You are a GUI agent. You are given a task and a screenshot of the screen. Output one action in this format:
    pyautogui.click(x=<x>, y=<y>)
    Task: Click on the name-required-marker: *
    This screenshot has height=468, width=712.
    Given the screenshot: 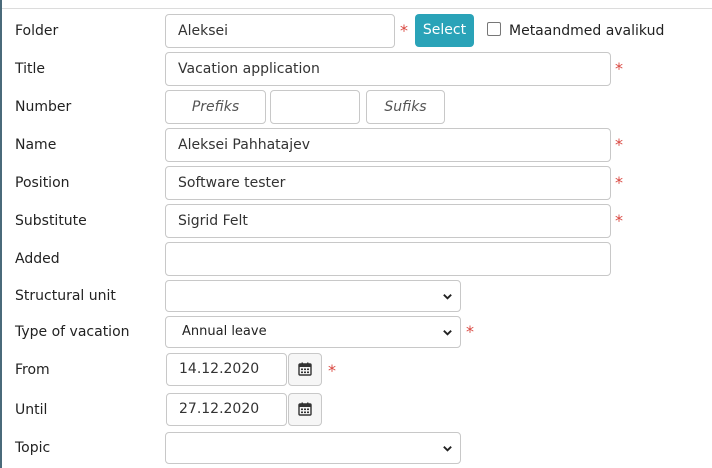 What is the action you would take?
    pyautogui.click(x=619, y=144)
    